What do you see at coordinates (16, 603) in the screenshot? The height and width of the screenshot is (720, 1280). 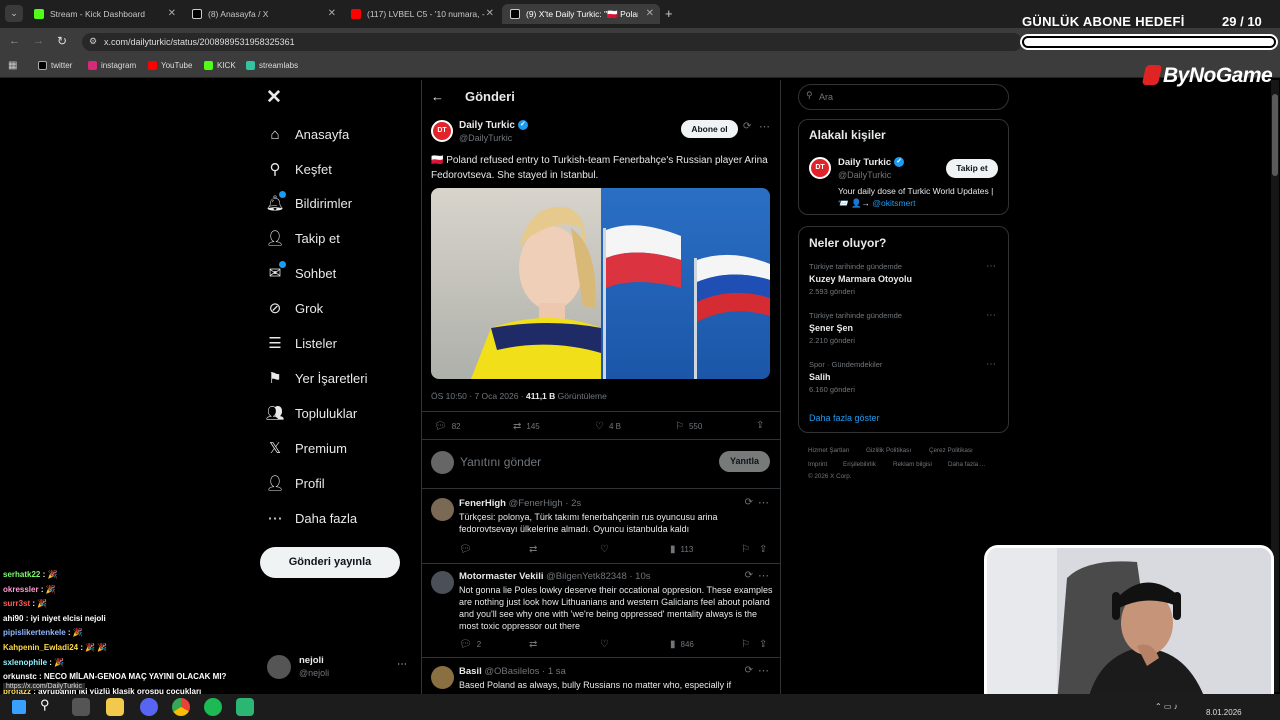 I see `chat-username: surr3st` at bounding box center [16, 603].